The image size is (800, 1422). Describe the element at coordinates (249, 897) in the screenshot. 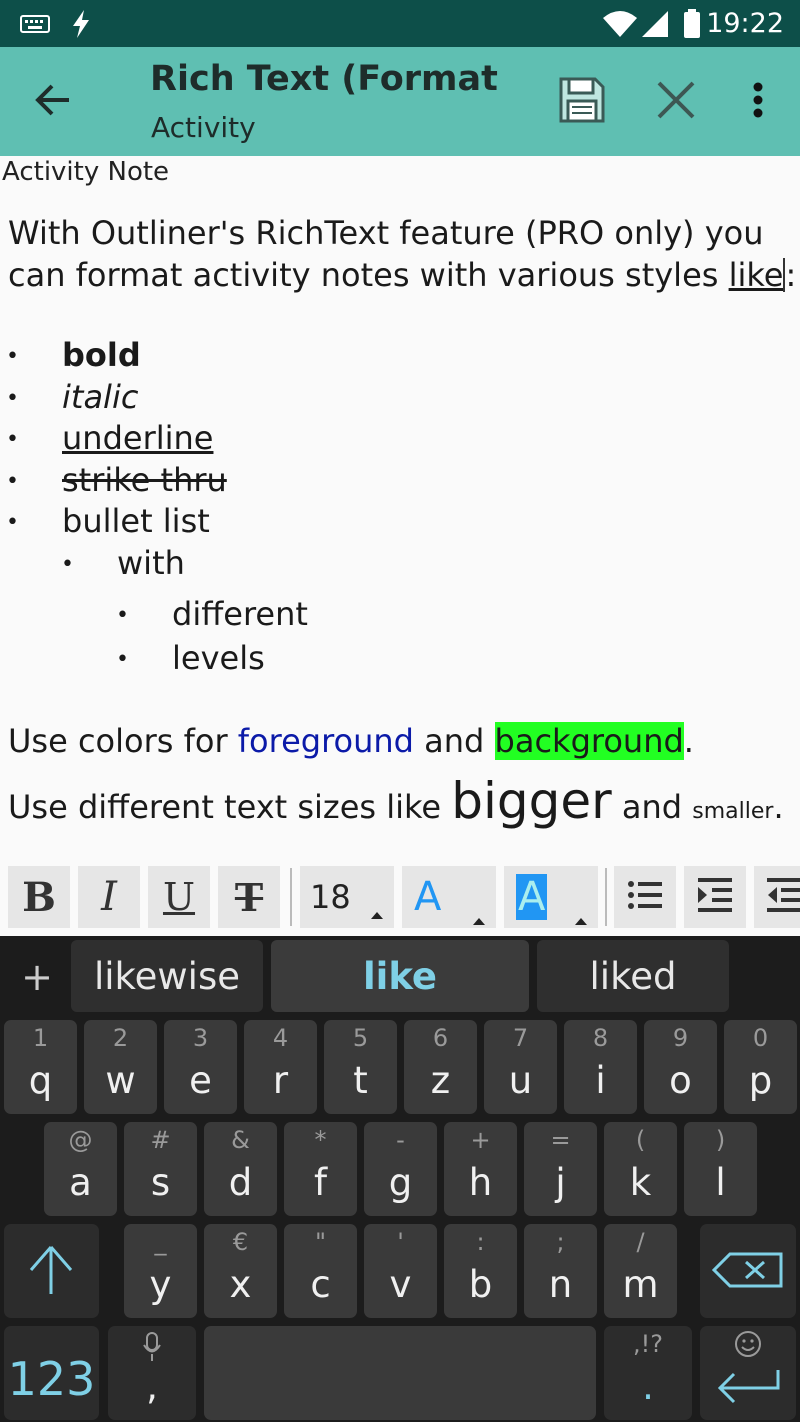

I see `strikethrough-button: T` at that location.